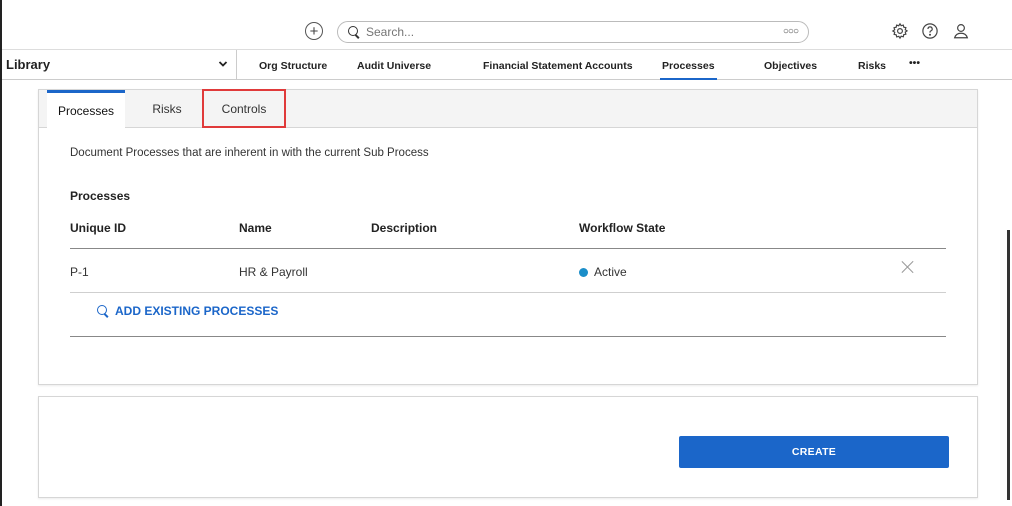 This screenshot has height=506, width=1012. What do you see at coordinates (314, 31) in the screenshot?
I see `plus-circle-icon: +` at bounding box center [314, 31].